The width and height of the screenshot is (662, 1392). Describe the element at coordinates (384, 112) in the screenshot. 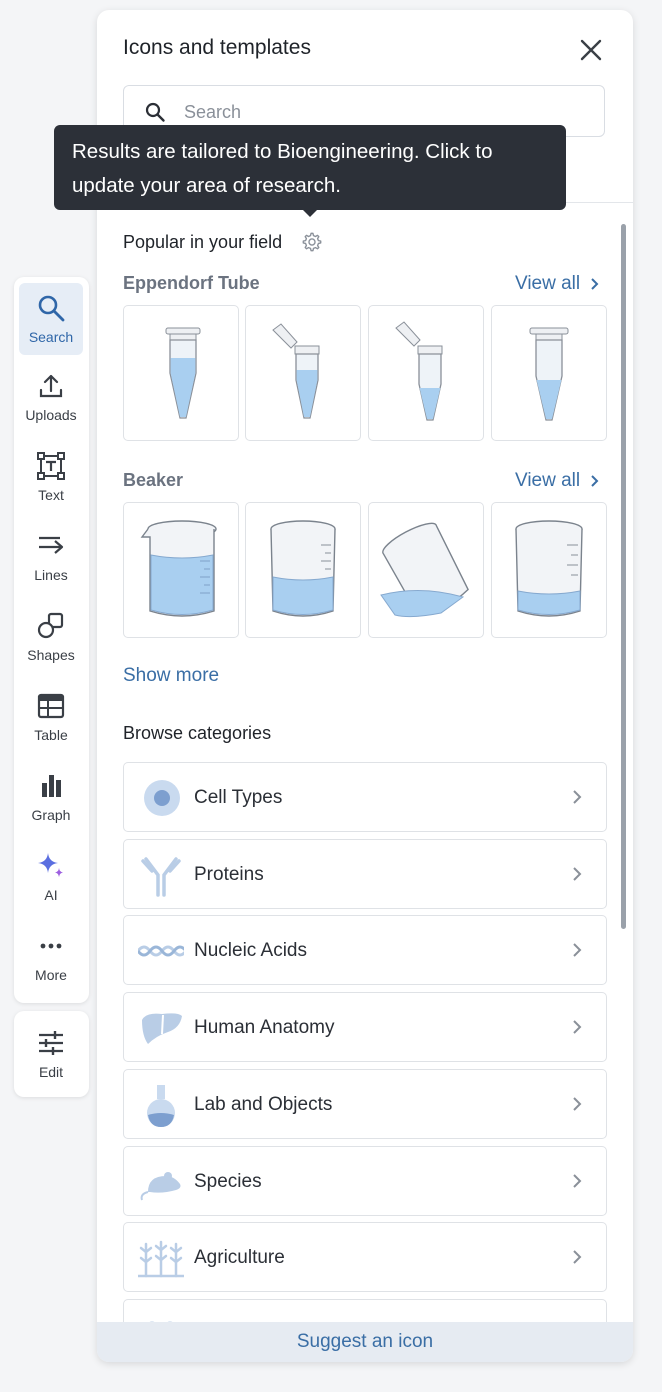

I see `search-input` at that location.